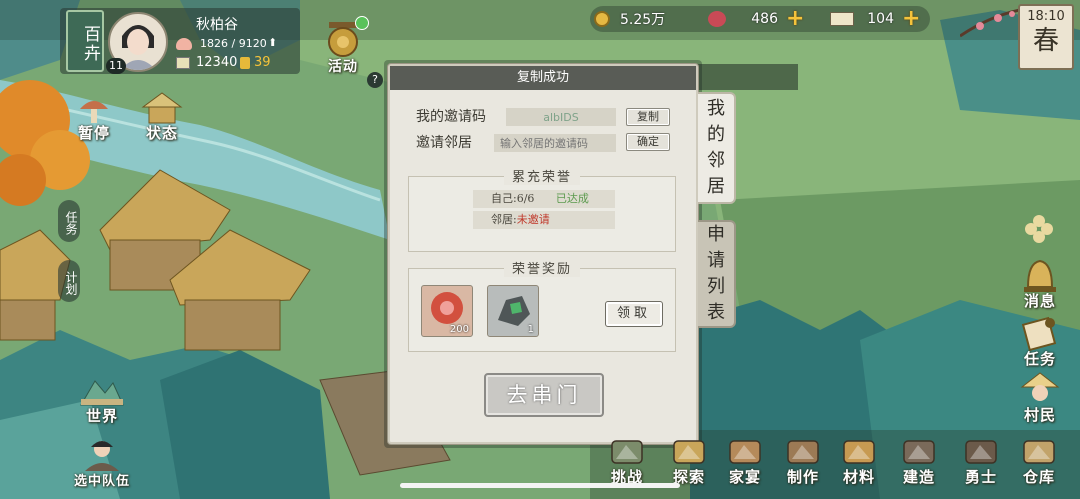 This screenshot has width=1080, height=499. I want to click on craft-label: 制作, so click(802, 477).